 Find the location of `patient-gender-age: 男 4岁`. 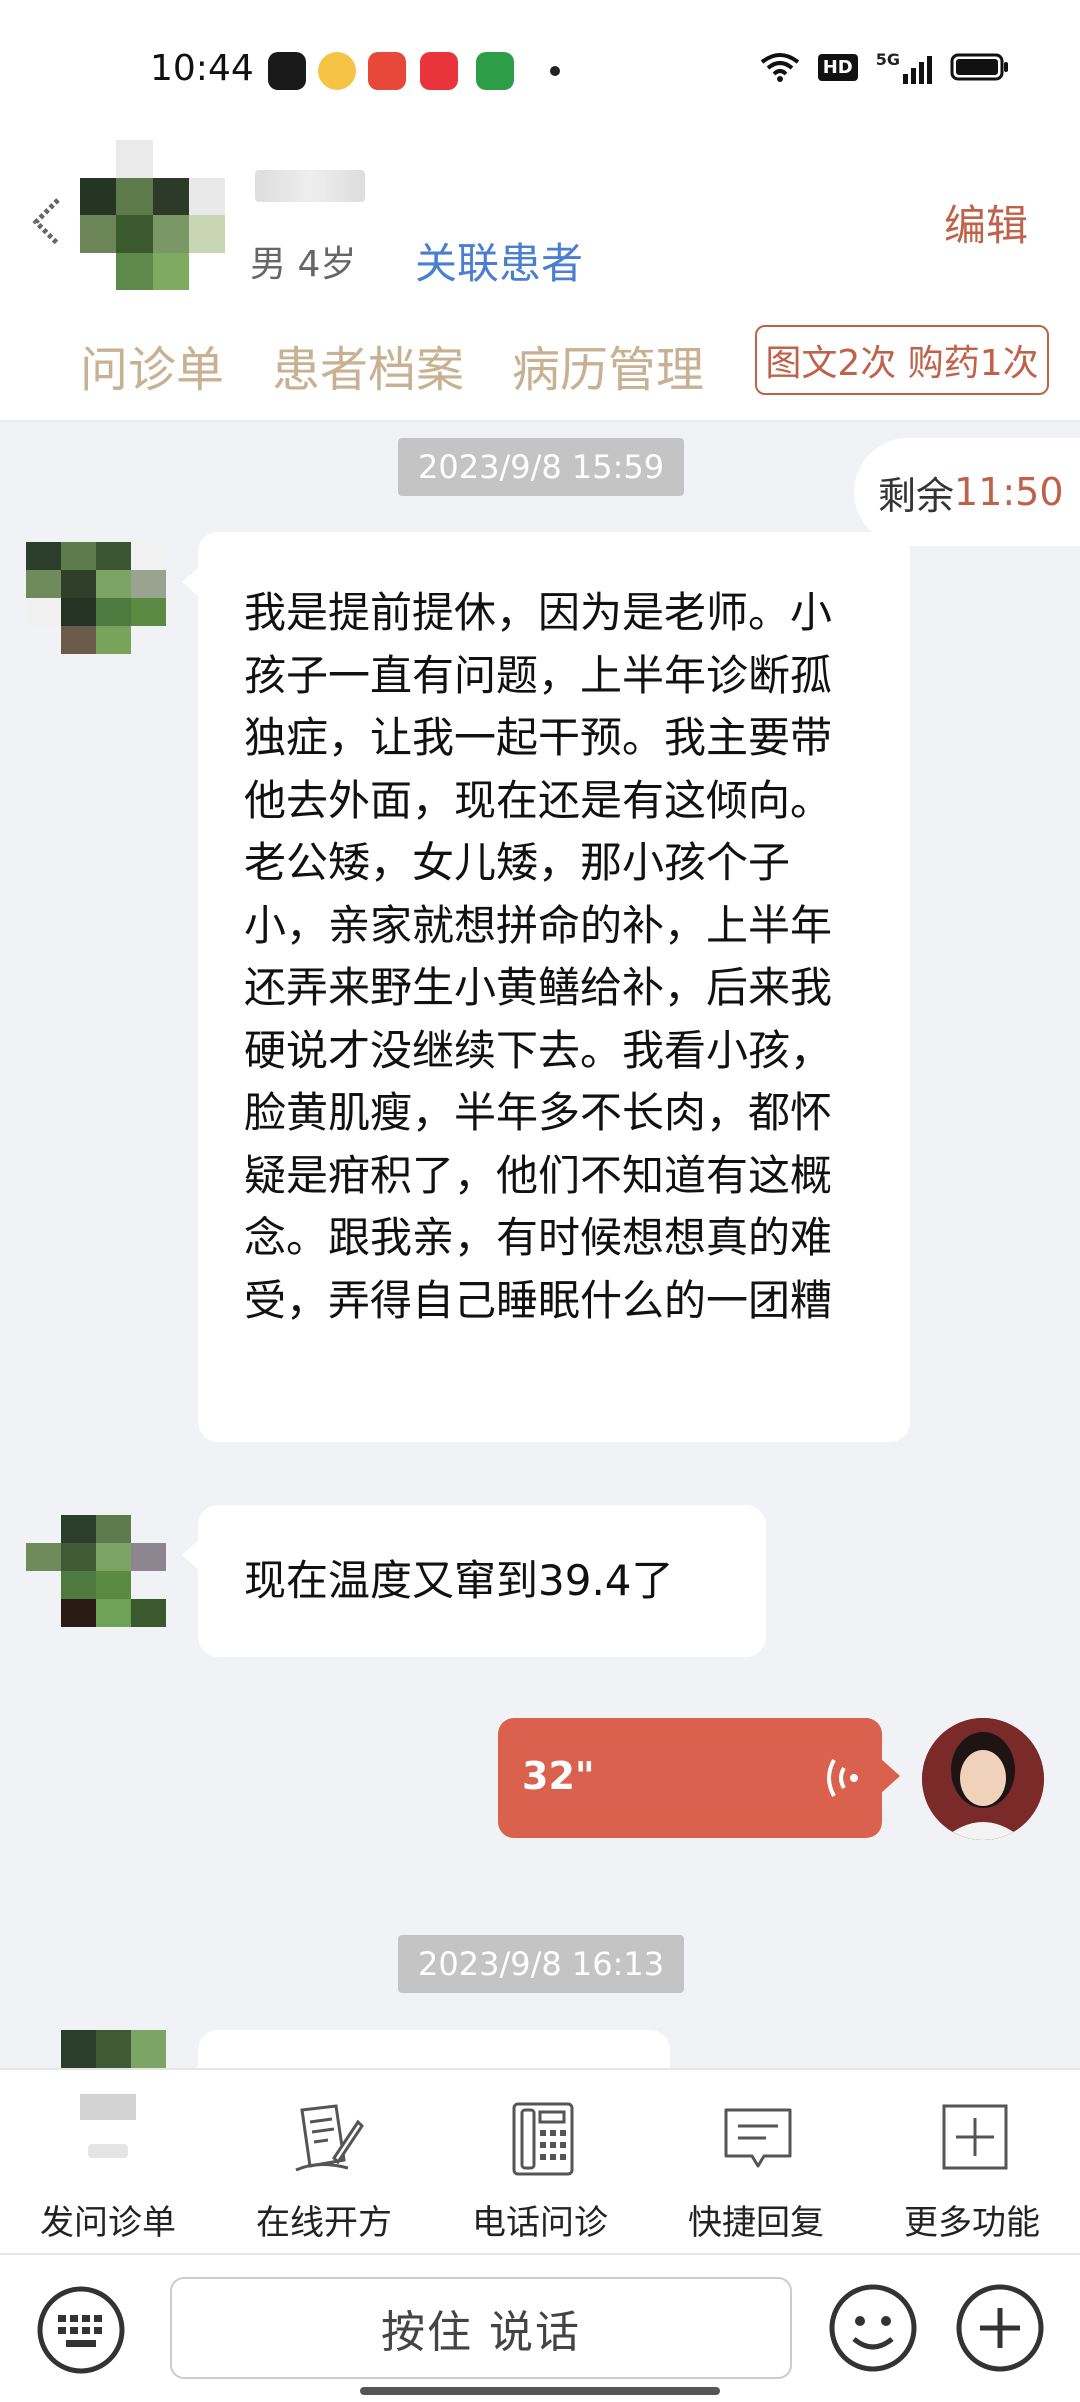

patient-gender-age: 男 4岁 is located at coordinates (303, 264).